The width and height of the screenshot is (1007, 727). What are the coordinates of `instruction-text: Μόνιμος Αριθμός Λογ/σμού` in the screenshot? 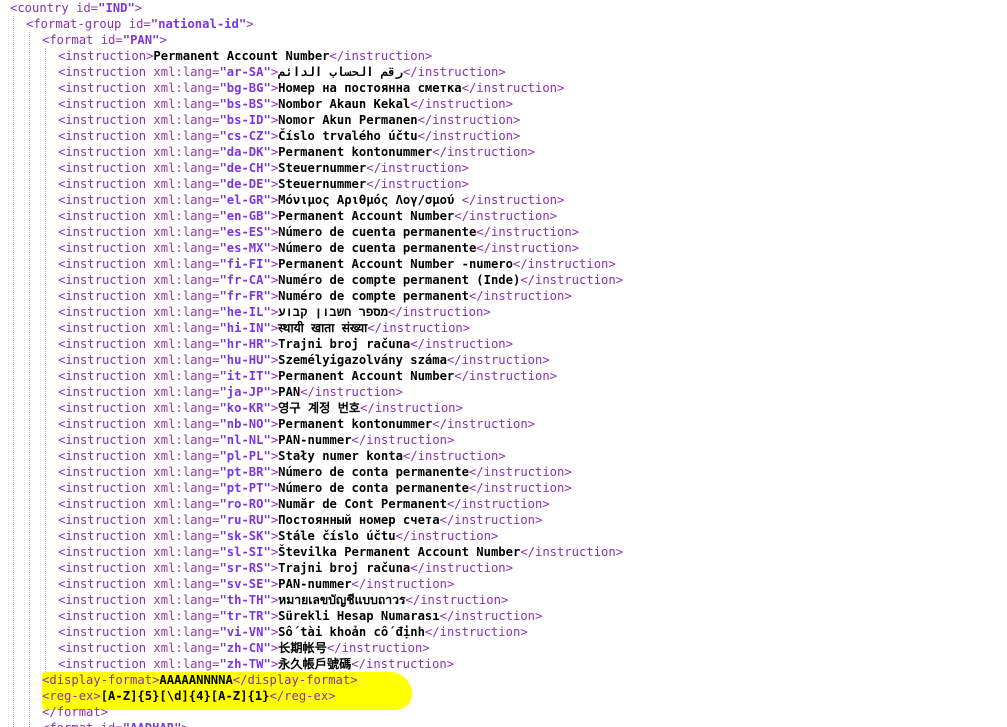 It's located at (370, 200).